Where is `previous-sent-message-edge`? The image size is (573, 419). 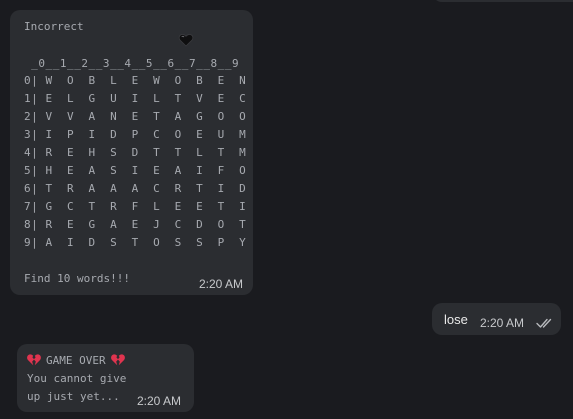
previous-sent-message-edge is located at coordinates (502, 1).